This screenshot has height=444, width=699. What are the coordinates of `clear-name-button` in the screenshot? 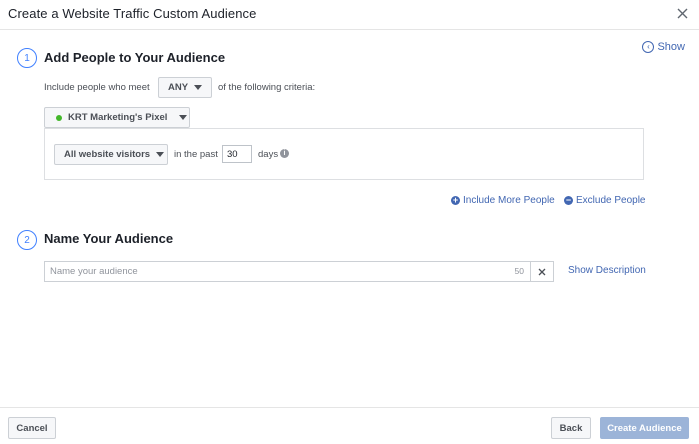 It's located at (542, 271).